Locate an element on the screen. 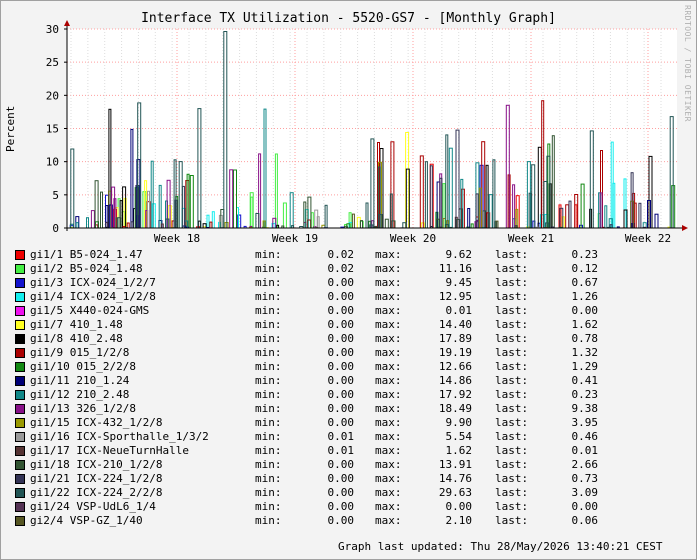 This screenshot has height=560, width=697. legend-max-value: 13.91 is located at coordinates (455, 464).